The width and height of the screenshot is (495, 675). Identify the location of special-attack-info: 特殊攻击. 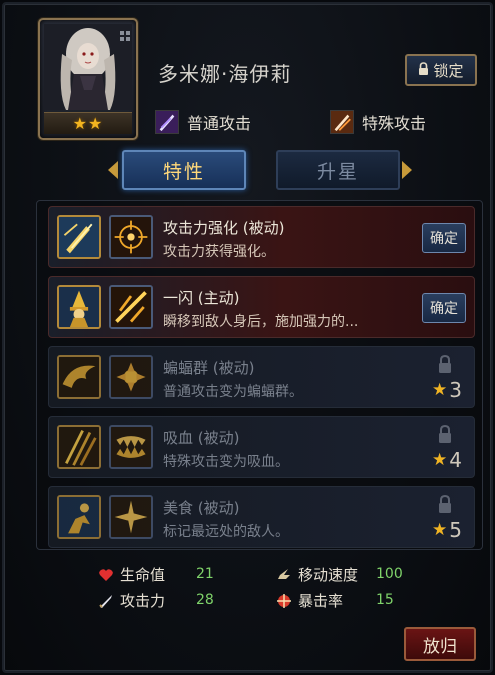
(378, 122).